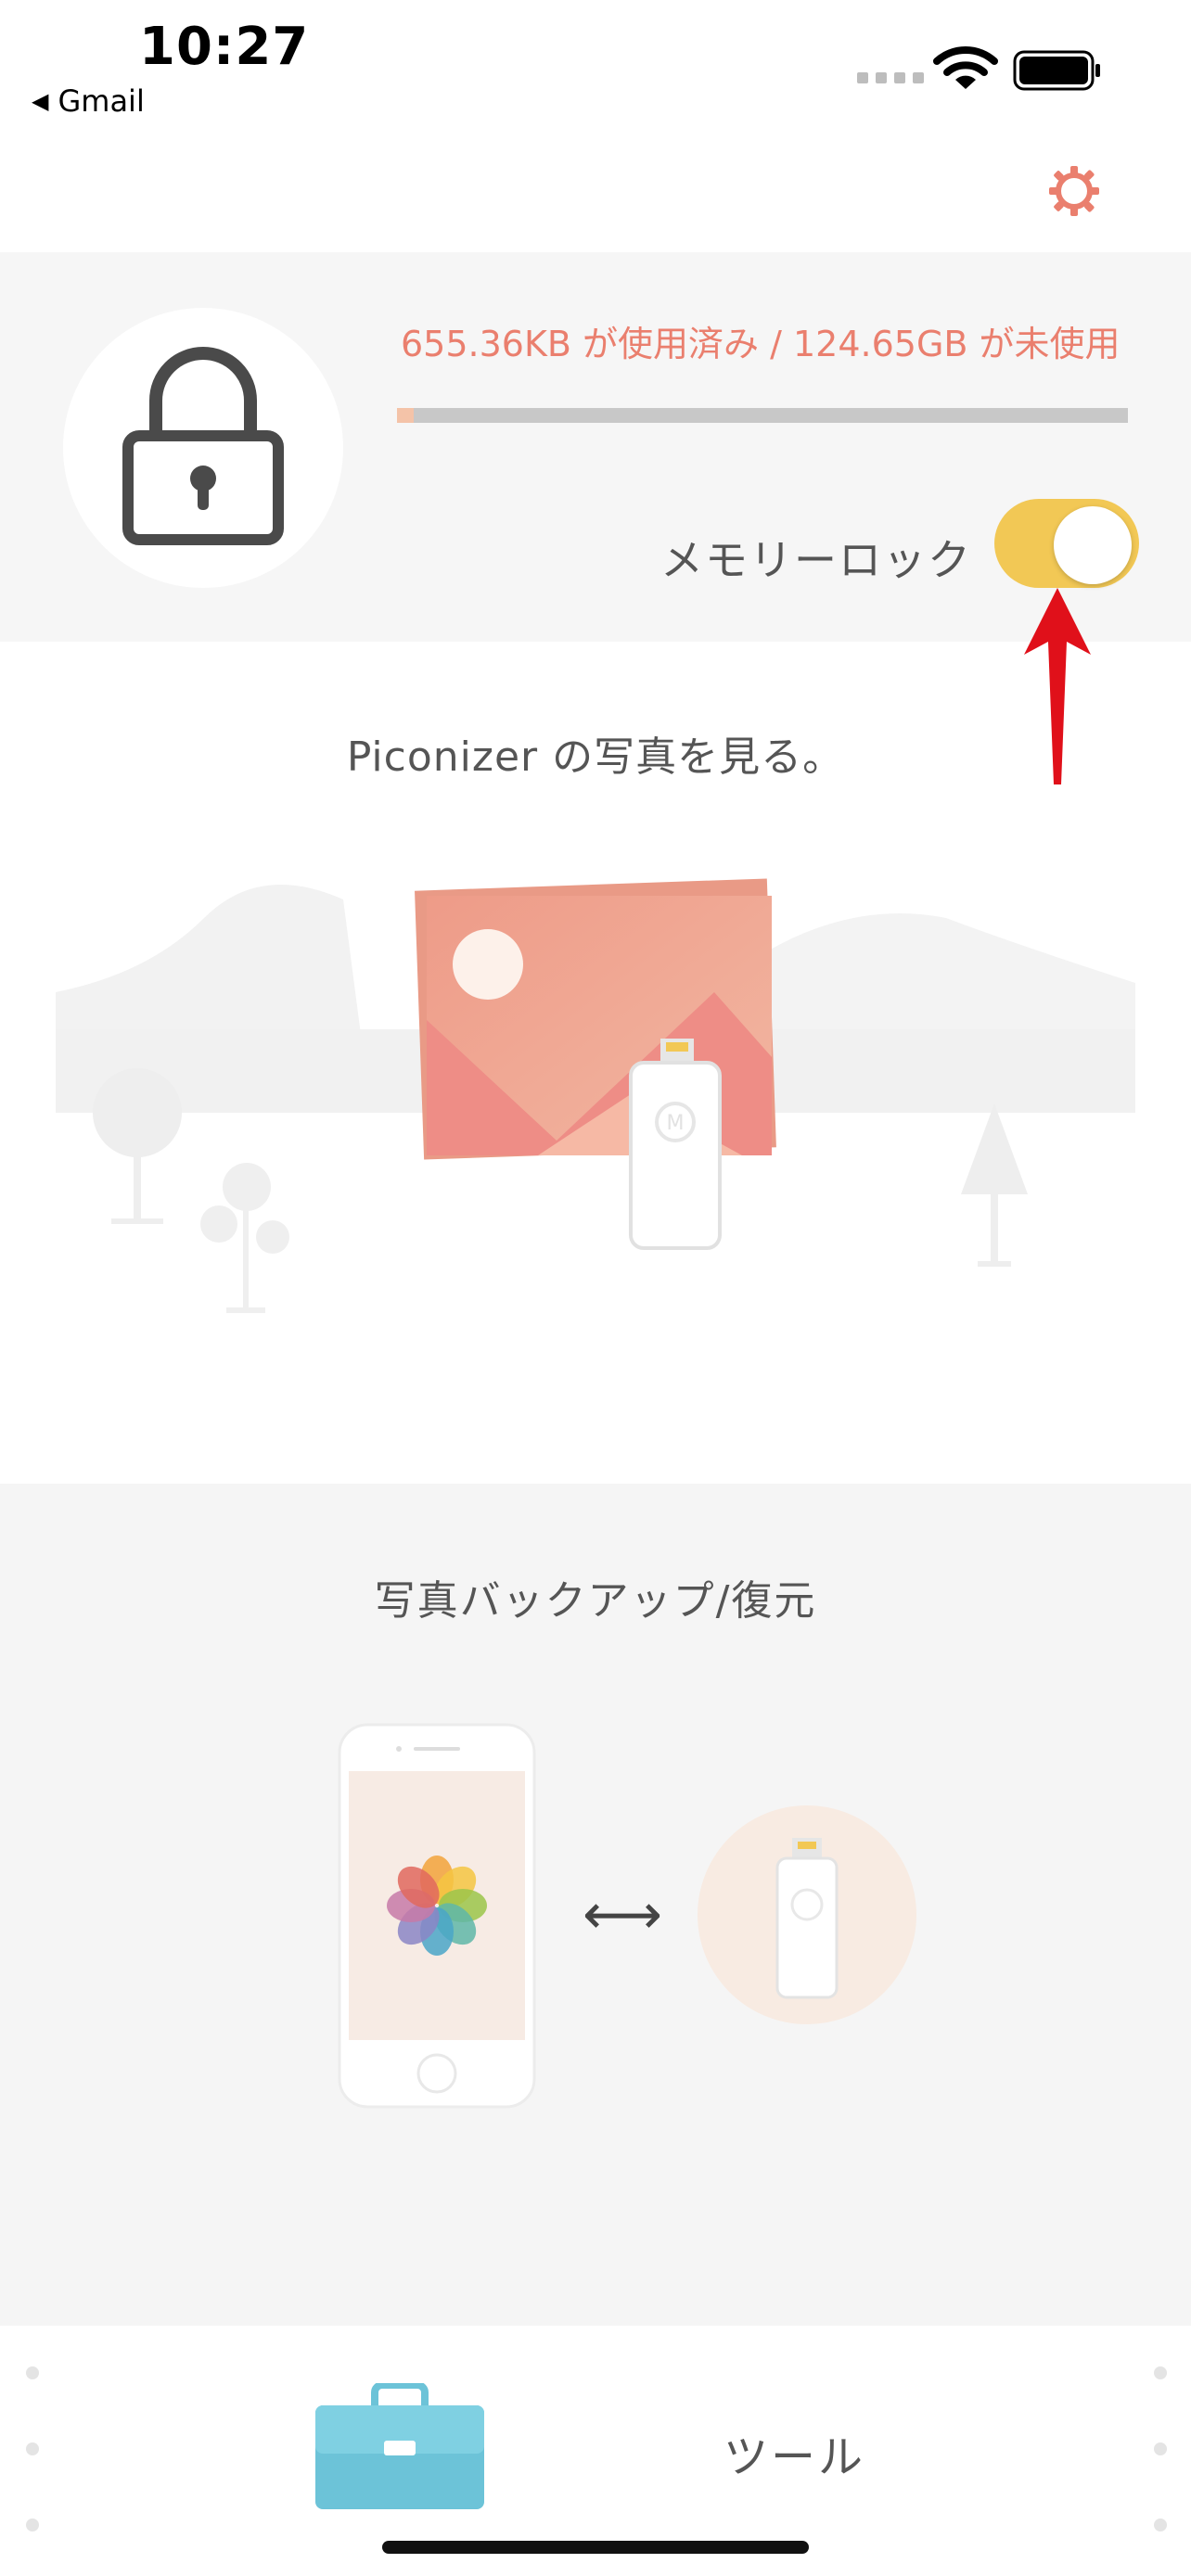  What do you see at coordinates (405, 415) in the screenshot?
I see `storage-progress-fill` at bounding box center [405, 415].